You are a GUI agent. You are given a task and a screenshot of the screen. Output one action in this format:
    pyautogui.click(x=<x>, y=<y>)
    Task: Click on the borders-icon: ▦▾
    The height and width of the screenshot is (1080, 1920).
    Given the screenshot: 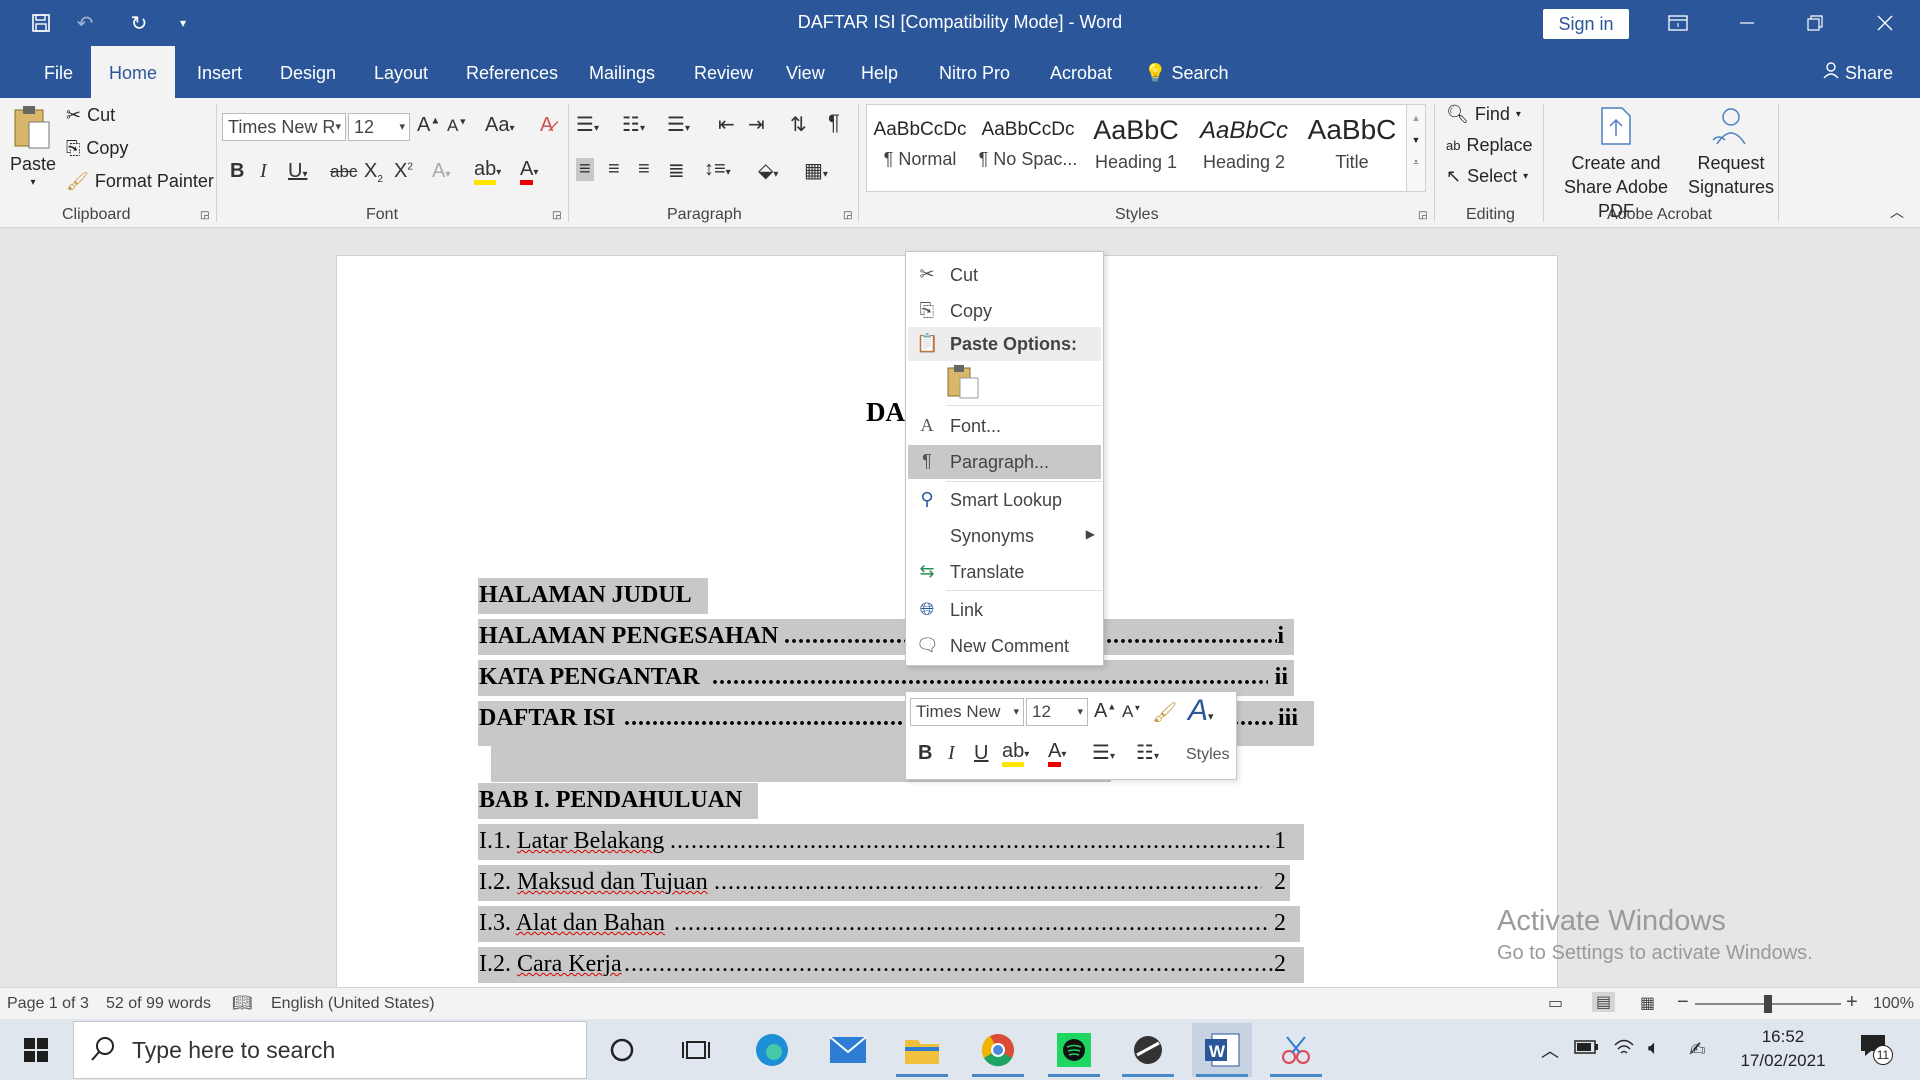 What is the action you would take?
    pyautogui.click(x=816, y=170)
    